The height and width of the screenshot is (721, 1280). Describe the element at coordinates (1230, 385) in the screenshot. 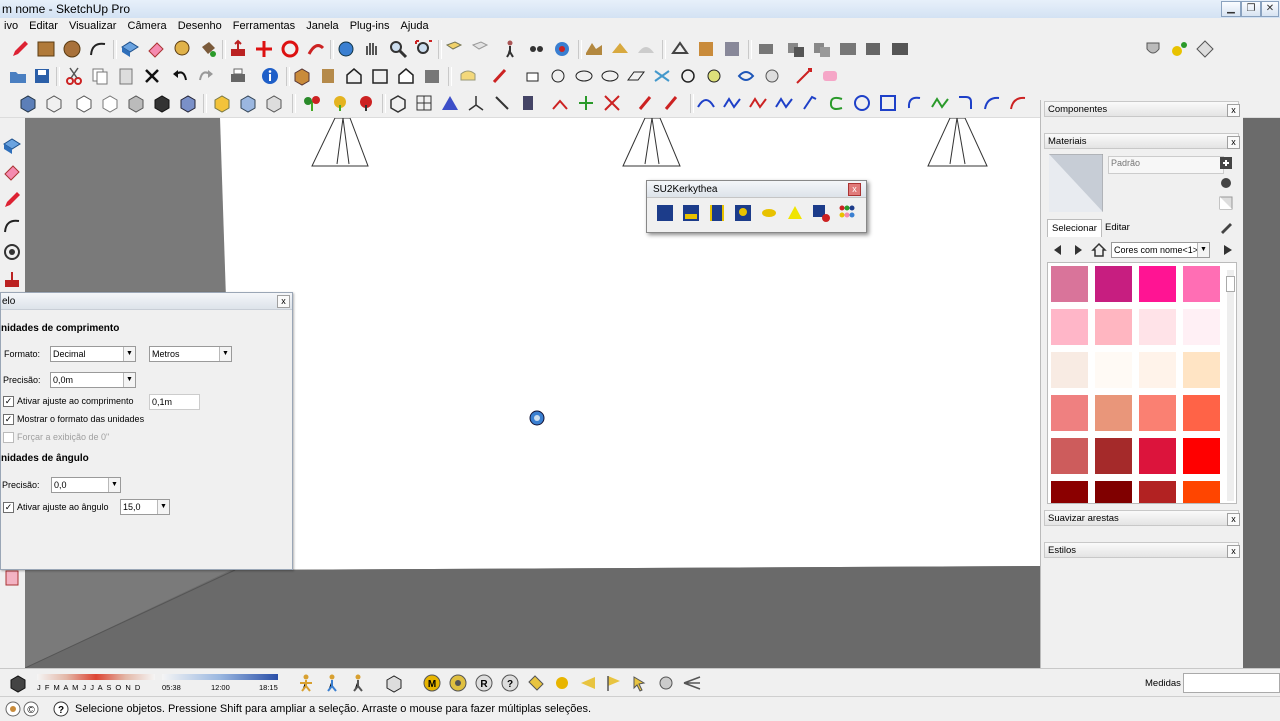

I see `swatch-scrollbar` at that location.